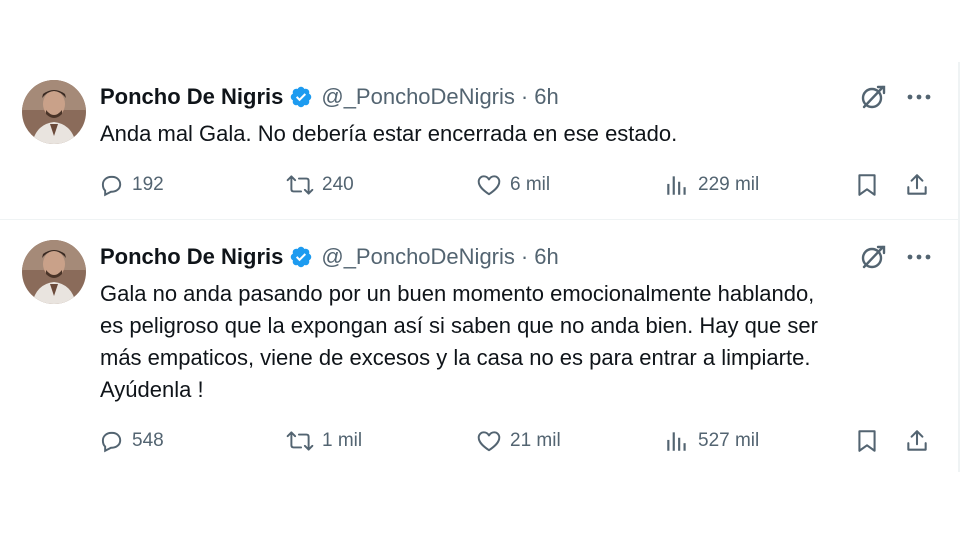  What do you see at coordinates (152, 389) in the screenshot?
I see `tweet-text-line: Ayúdenla !` at bounding box center [152, 389].